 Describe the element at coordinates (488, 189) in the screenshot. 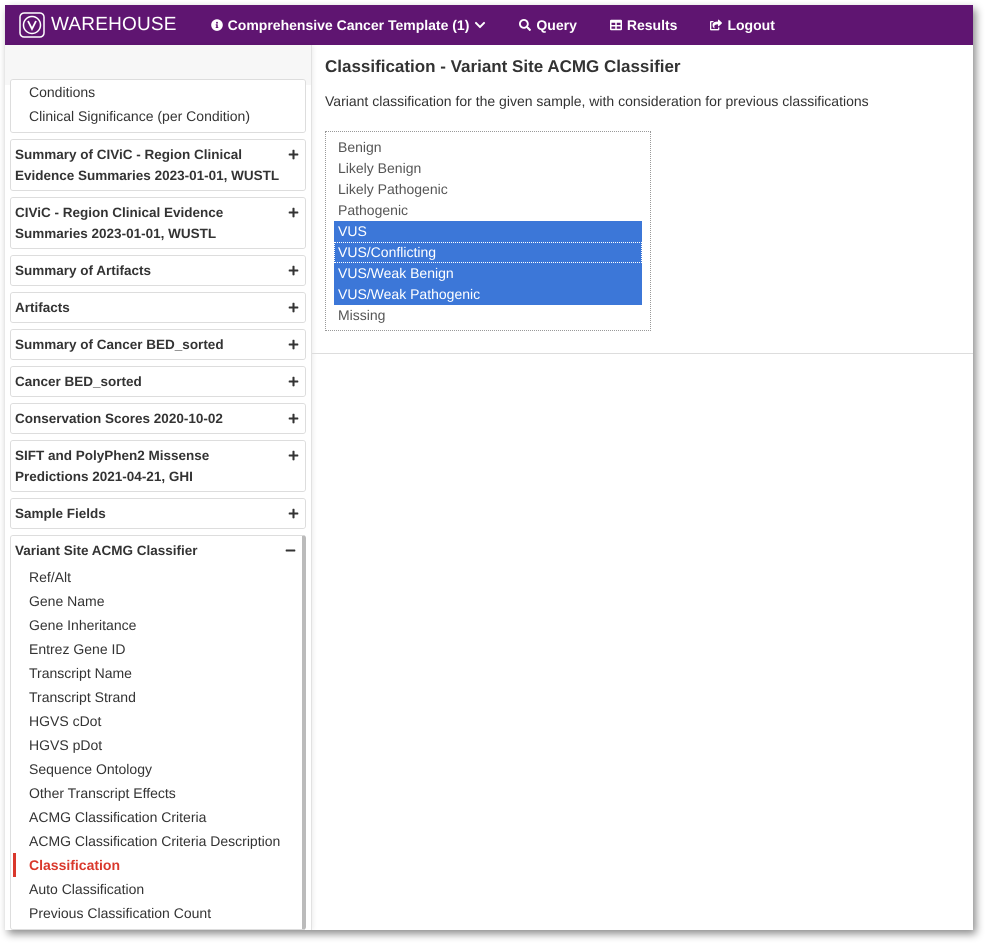

I see `list-option: Likely Pathogenic` at that location.